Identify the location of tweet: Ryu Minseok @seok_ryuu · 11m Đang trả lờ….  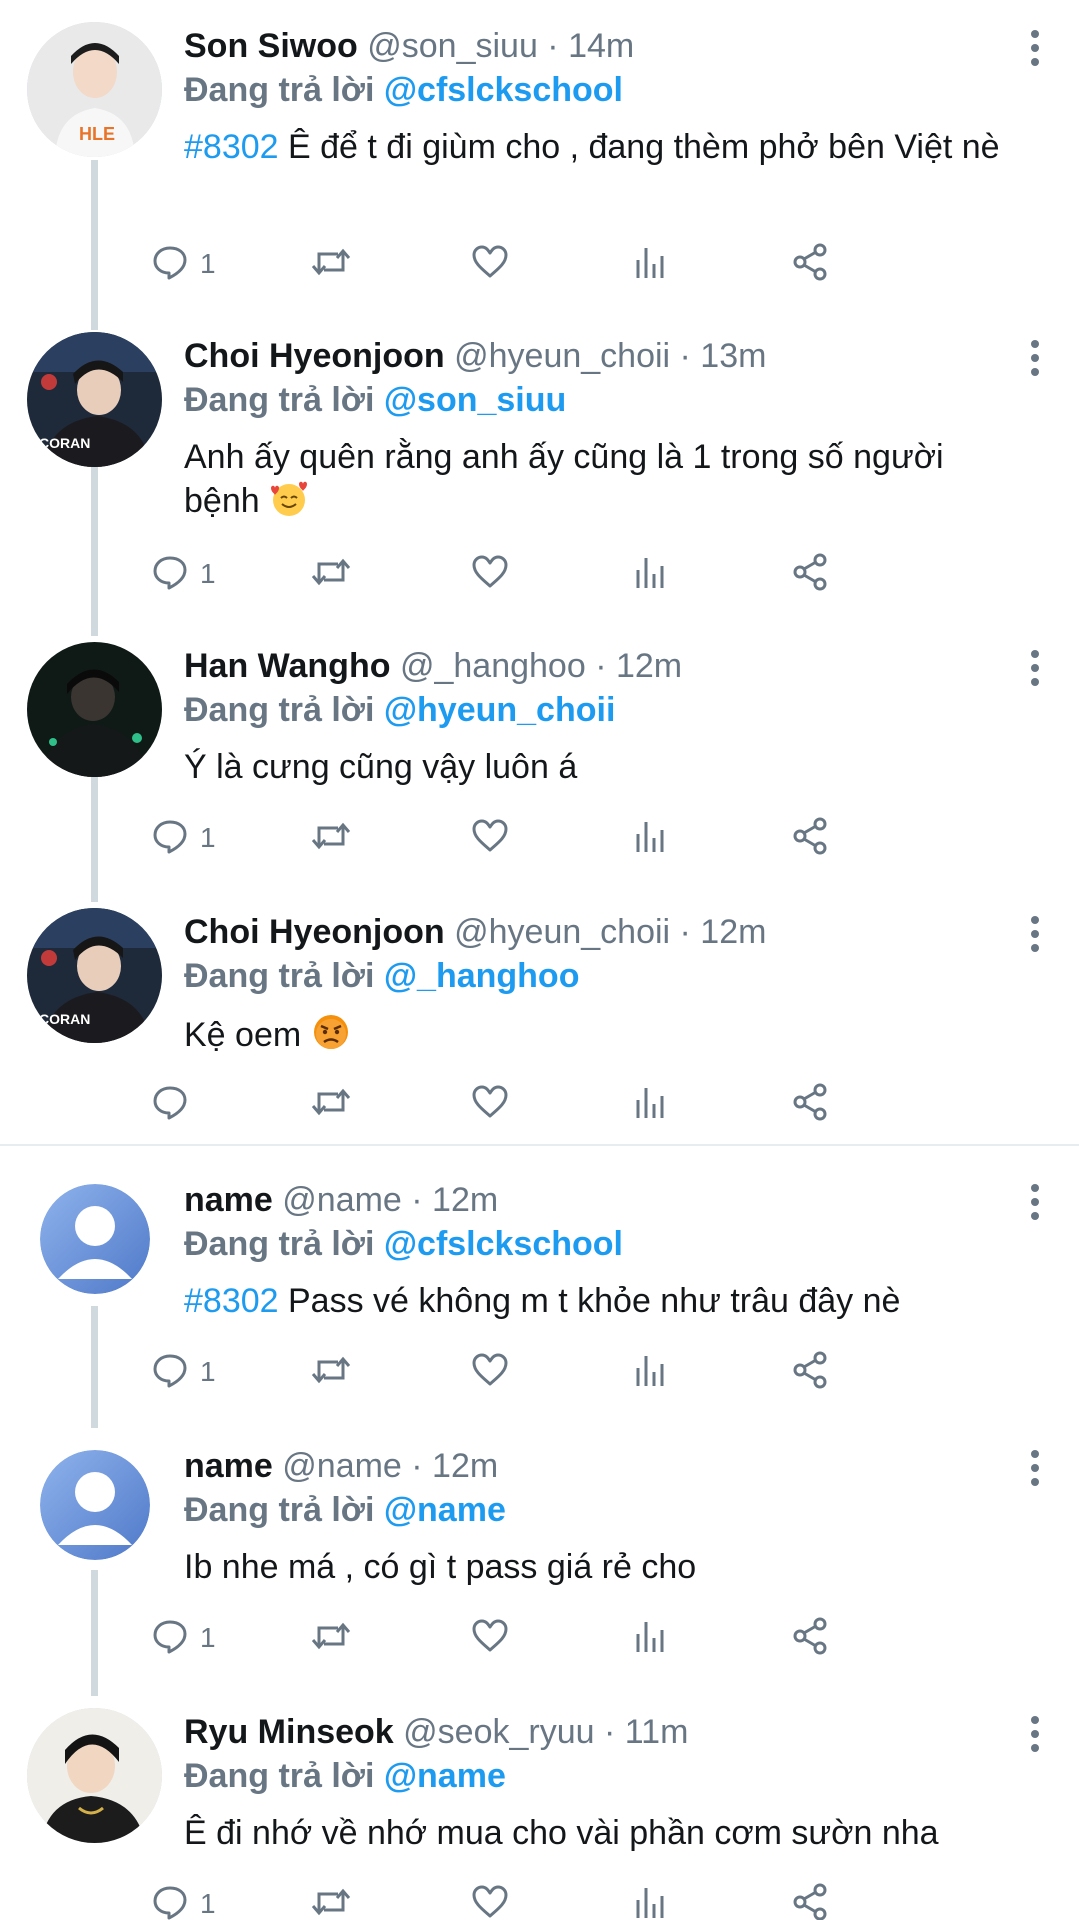
(539, 1803).